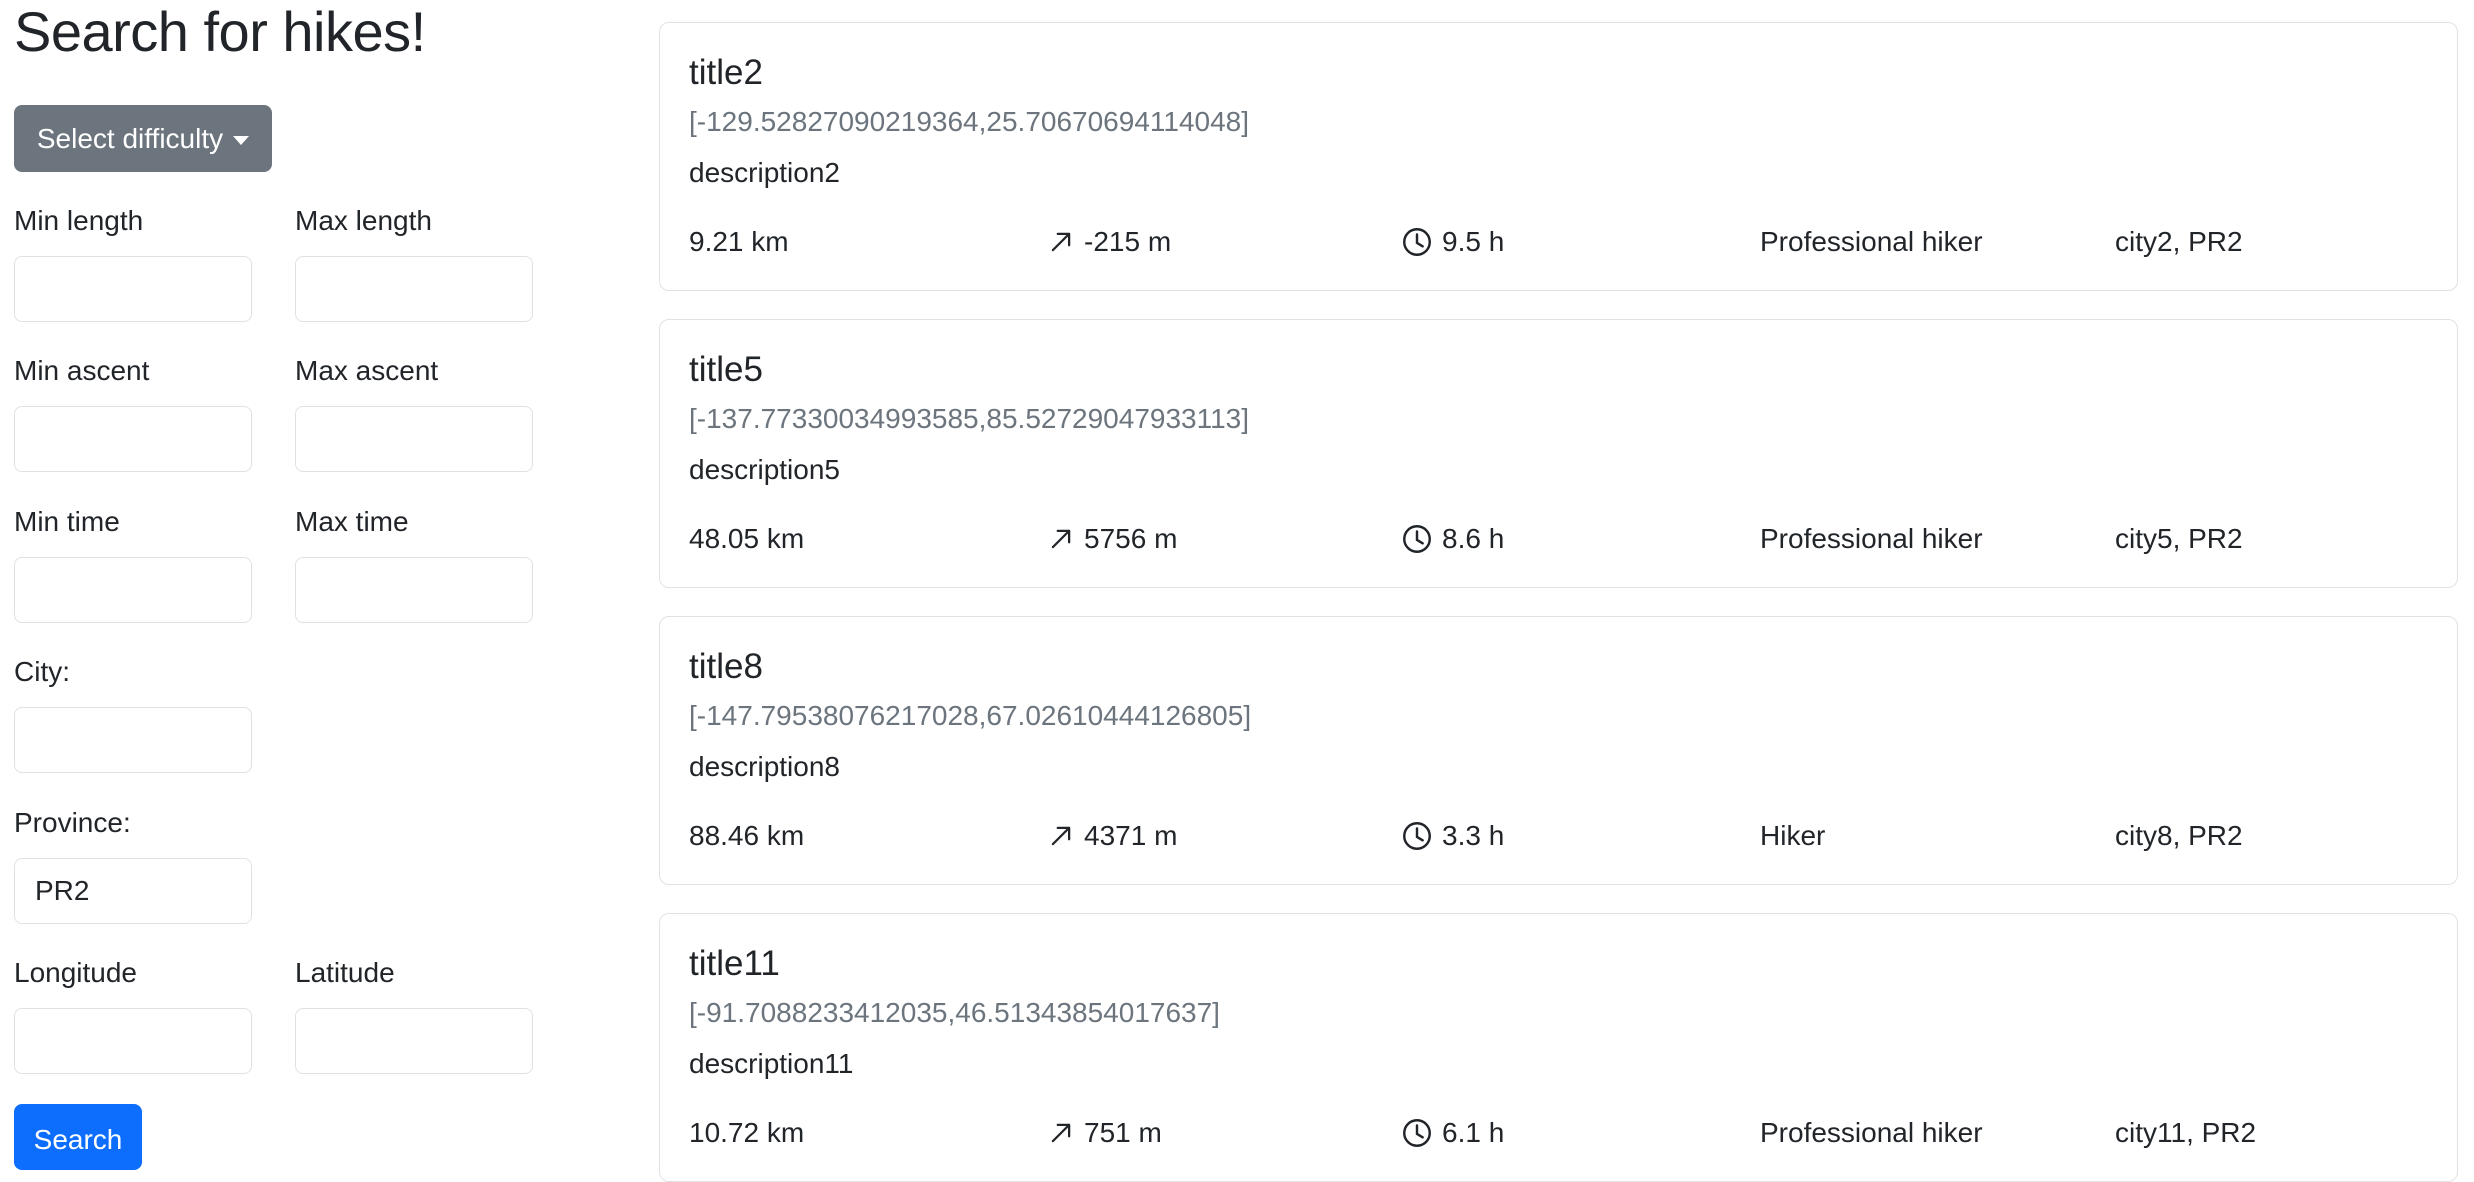 Image resolution: width=2474 pixels, height=1182 pixels. I want to click on longitude-group: Longitude, so click(133, 1015).